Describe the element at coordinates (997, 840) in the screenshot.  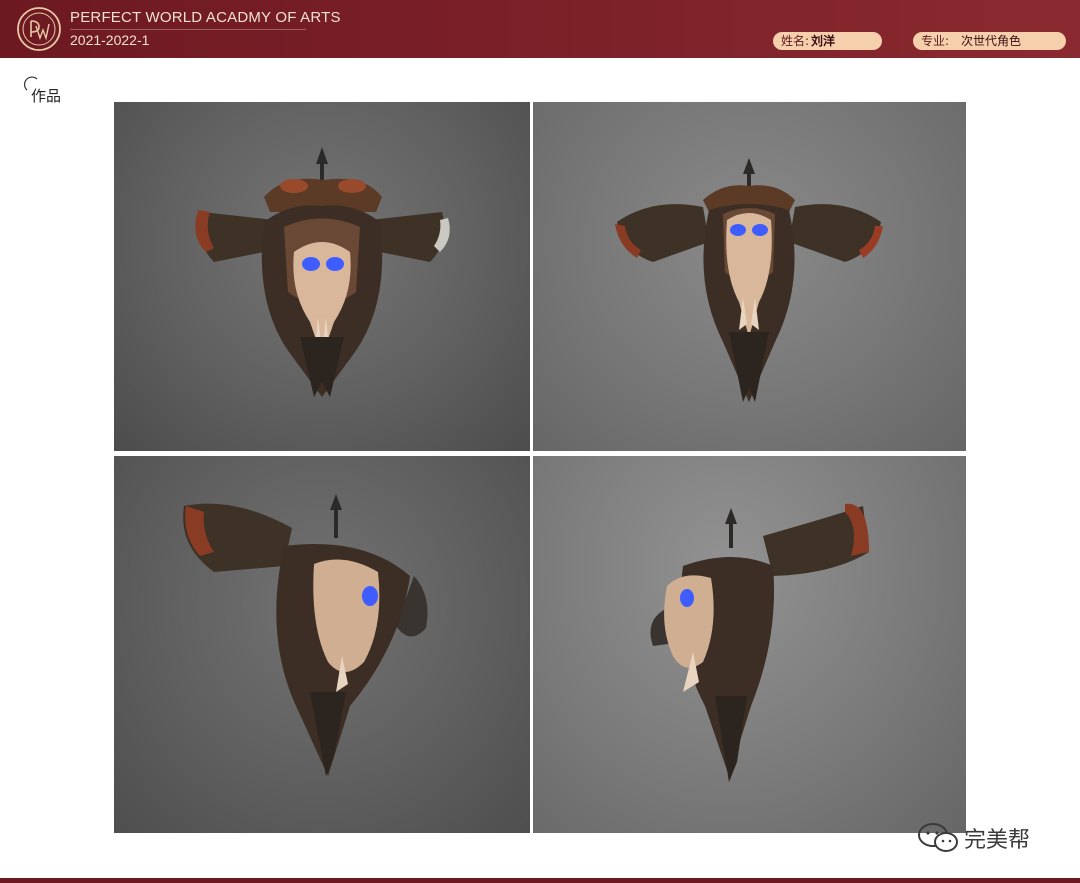
I see `watermark-text: 完美帮` at that location.